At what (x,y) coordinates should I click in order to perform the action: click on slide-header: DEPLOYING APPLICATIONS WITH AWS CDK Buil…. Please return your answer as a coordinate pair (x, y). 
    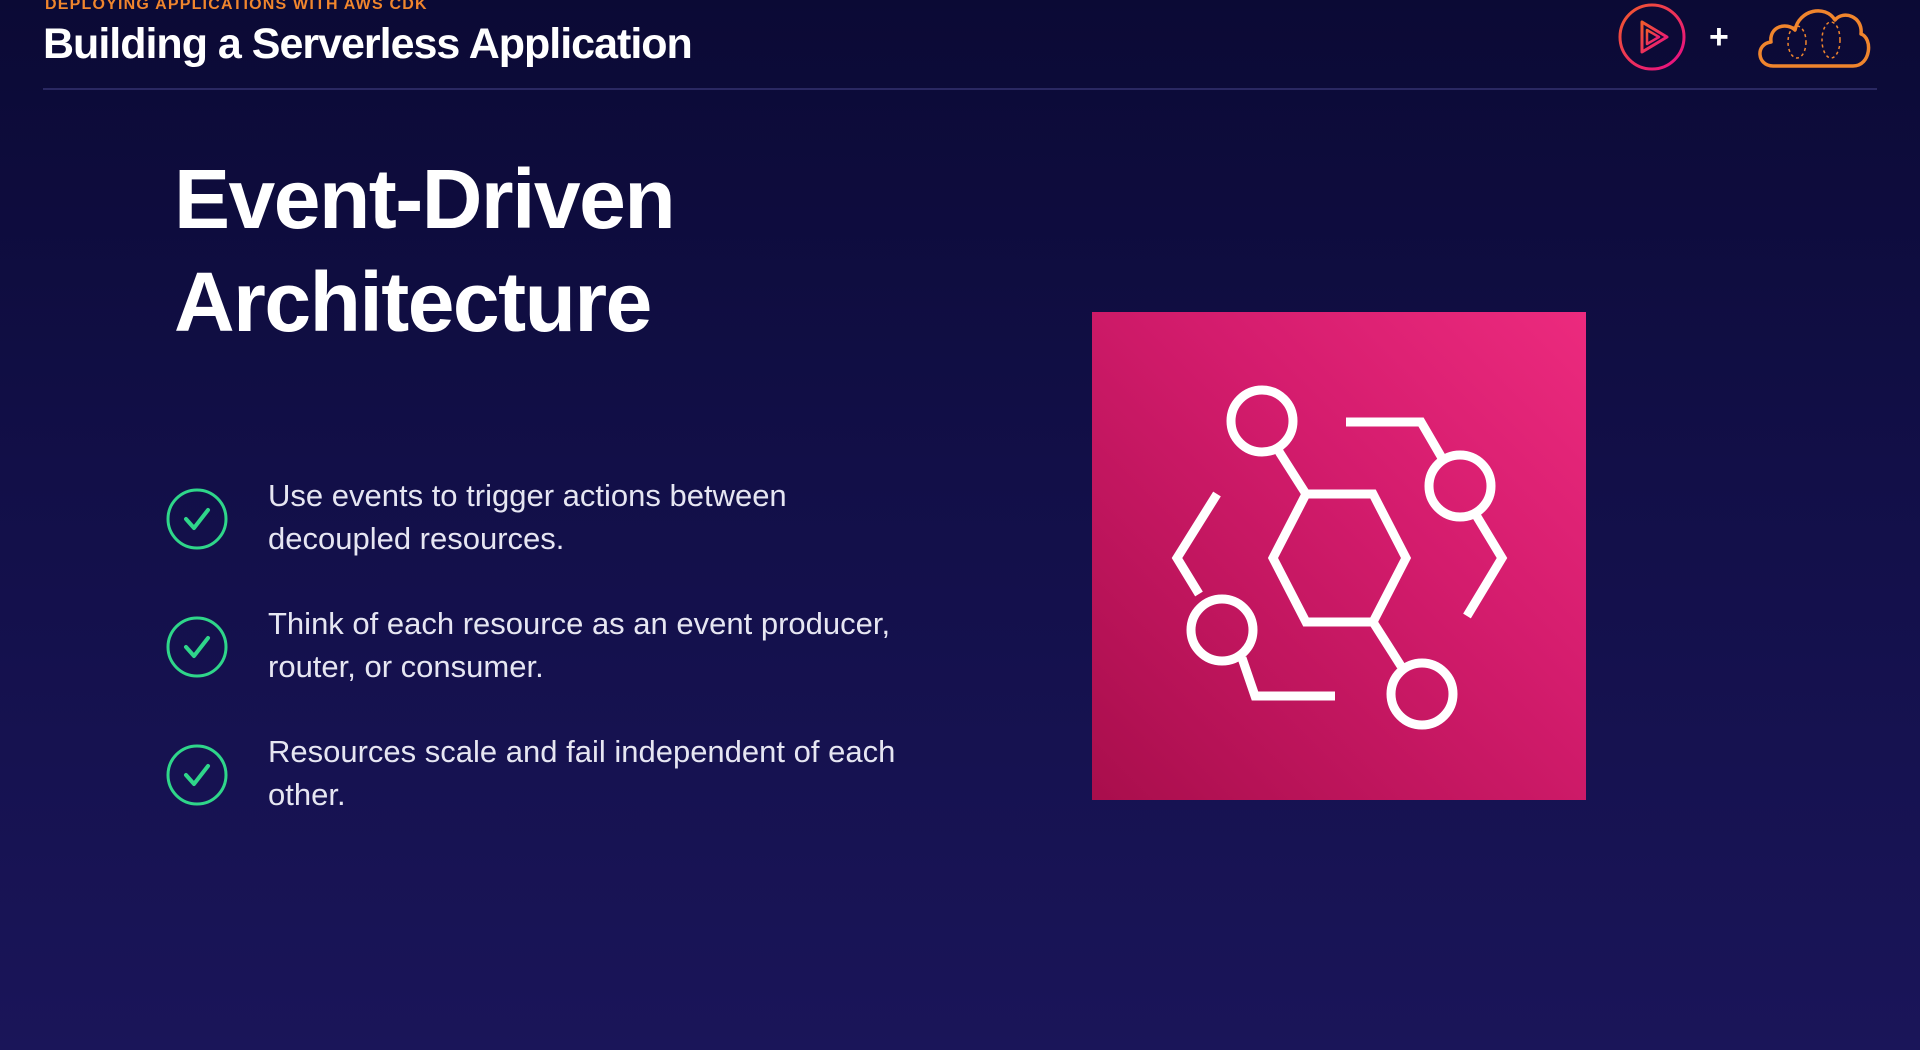
    Looking at the image, I should click on (960, 46).